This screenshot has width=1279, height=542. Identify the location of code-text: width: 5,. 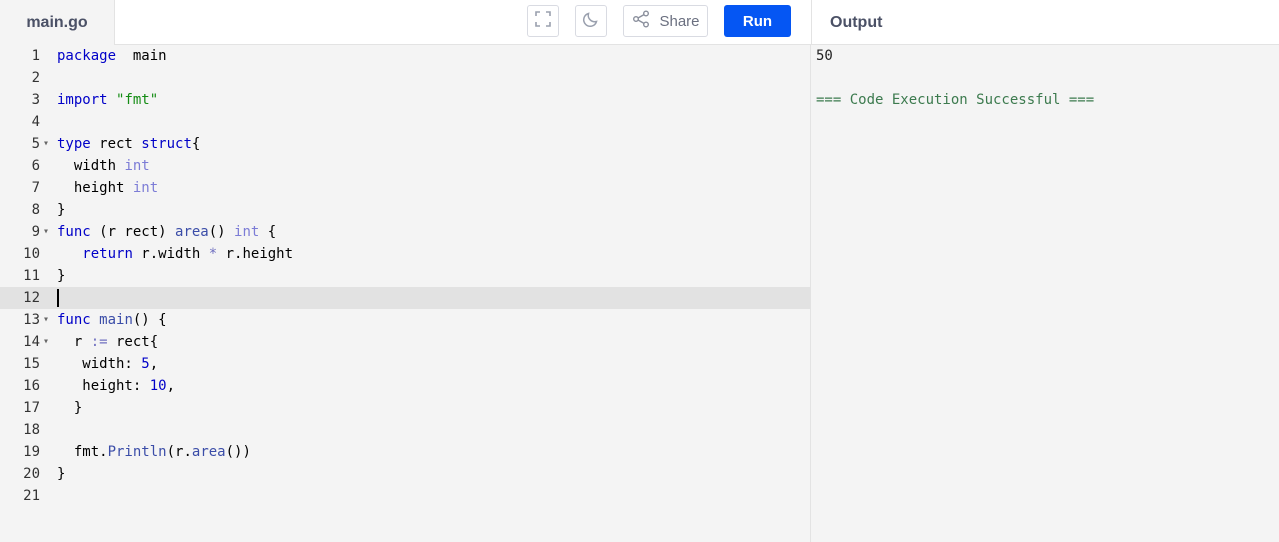
(108, 364).